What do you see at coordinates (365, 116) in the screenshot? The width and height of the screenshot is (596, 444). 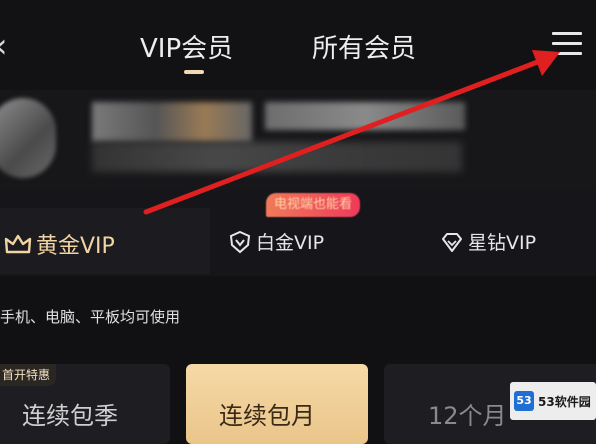 I see `blurred-user-info` at bounding box center [365, 116].